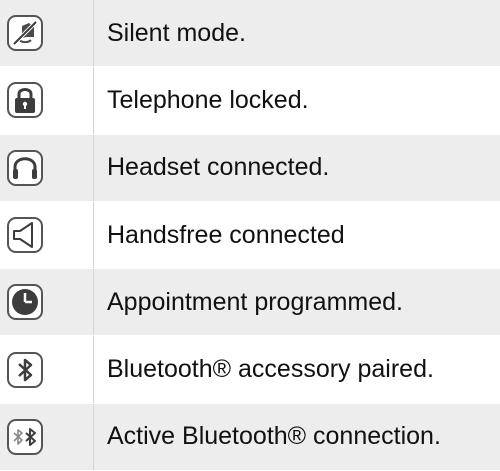  I want to click on legend-row-silent-mode: Silent mode., so click(250, 34).